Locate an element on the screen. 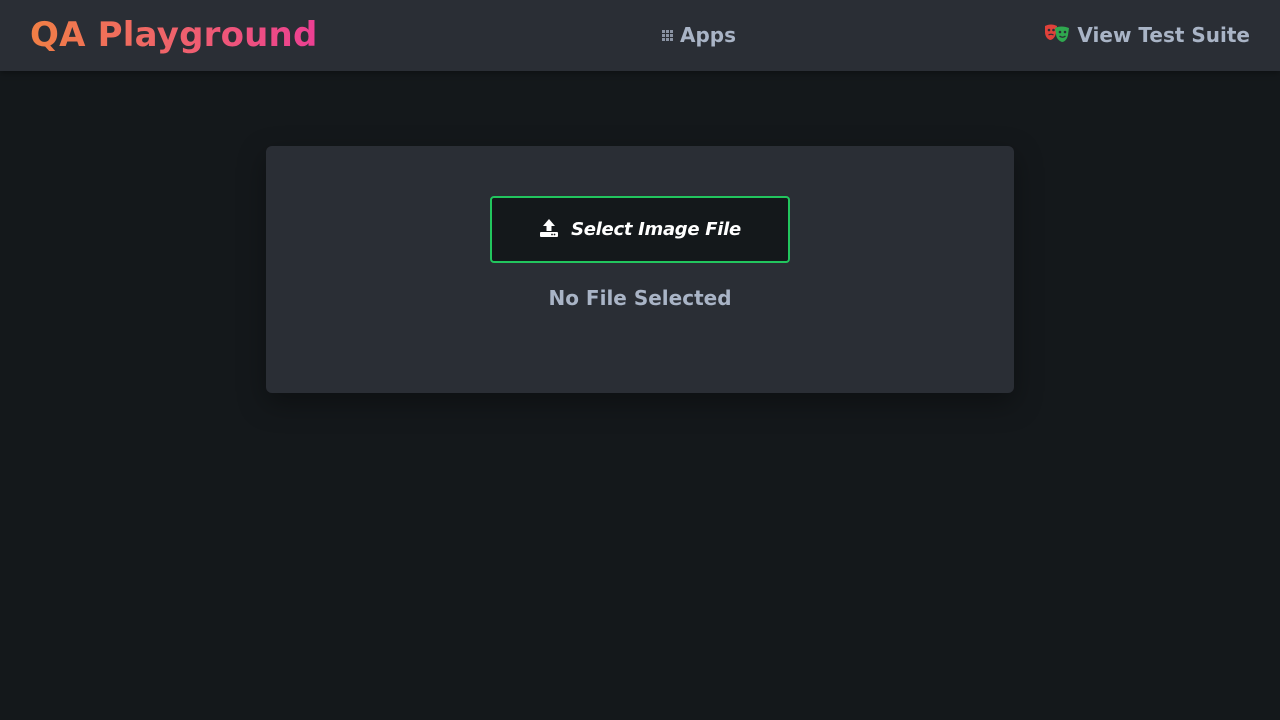 The image size is (1280, 720). theater-masks-icon is located at coordinates (1057, 35).